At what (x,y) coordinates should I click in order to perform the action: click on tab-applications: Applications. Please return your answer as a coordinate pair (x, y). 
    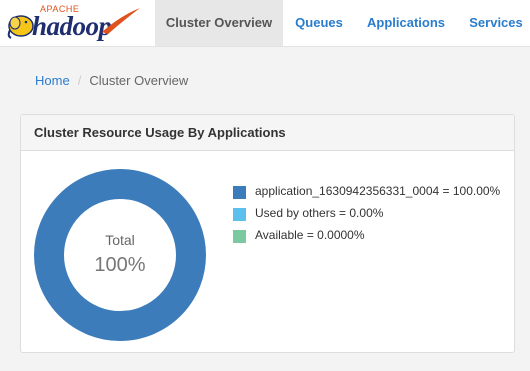
    Looking at the image, I should click on (406, 23).